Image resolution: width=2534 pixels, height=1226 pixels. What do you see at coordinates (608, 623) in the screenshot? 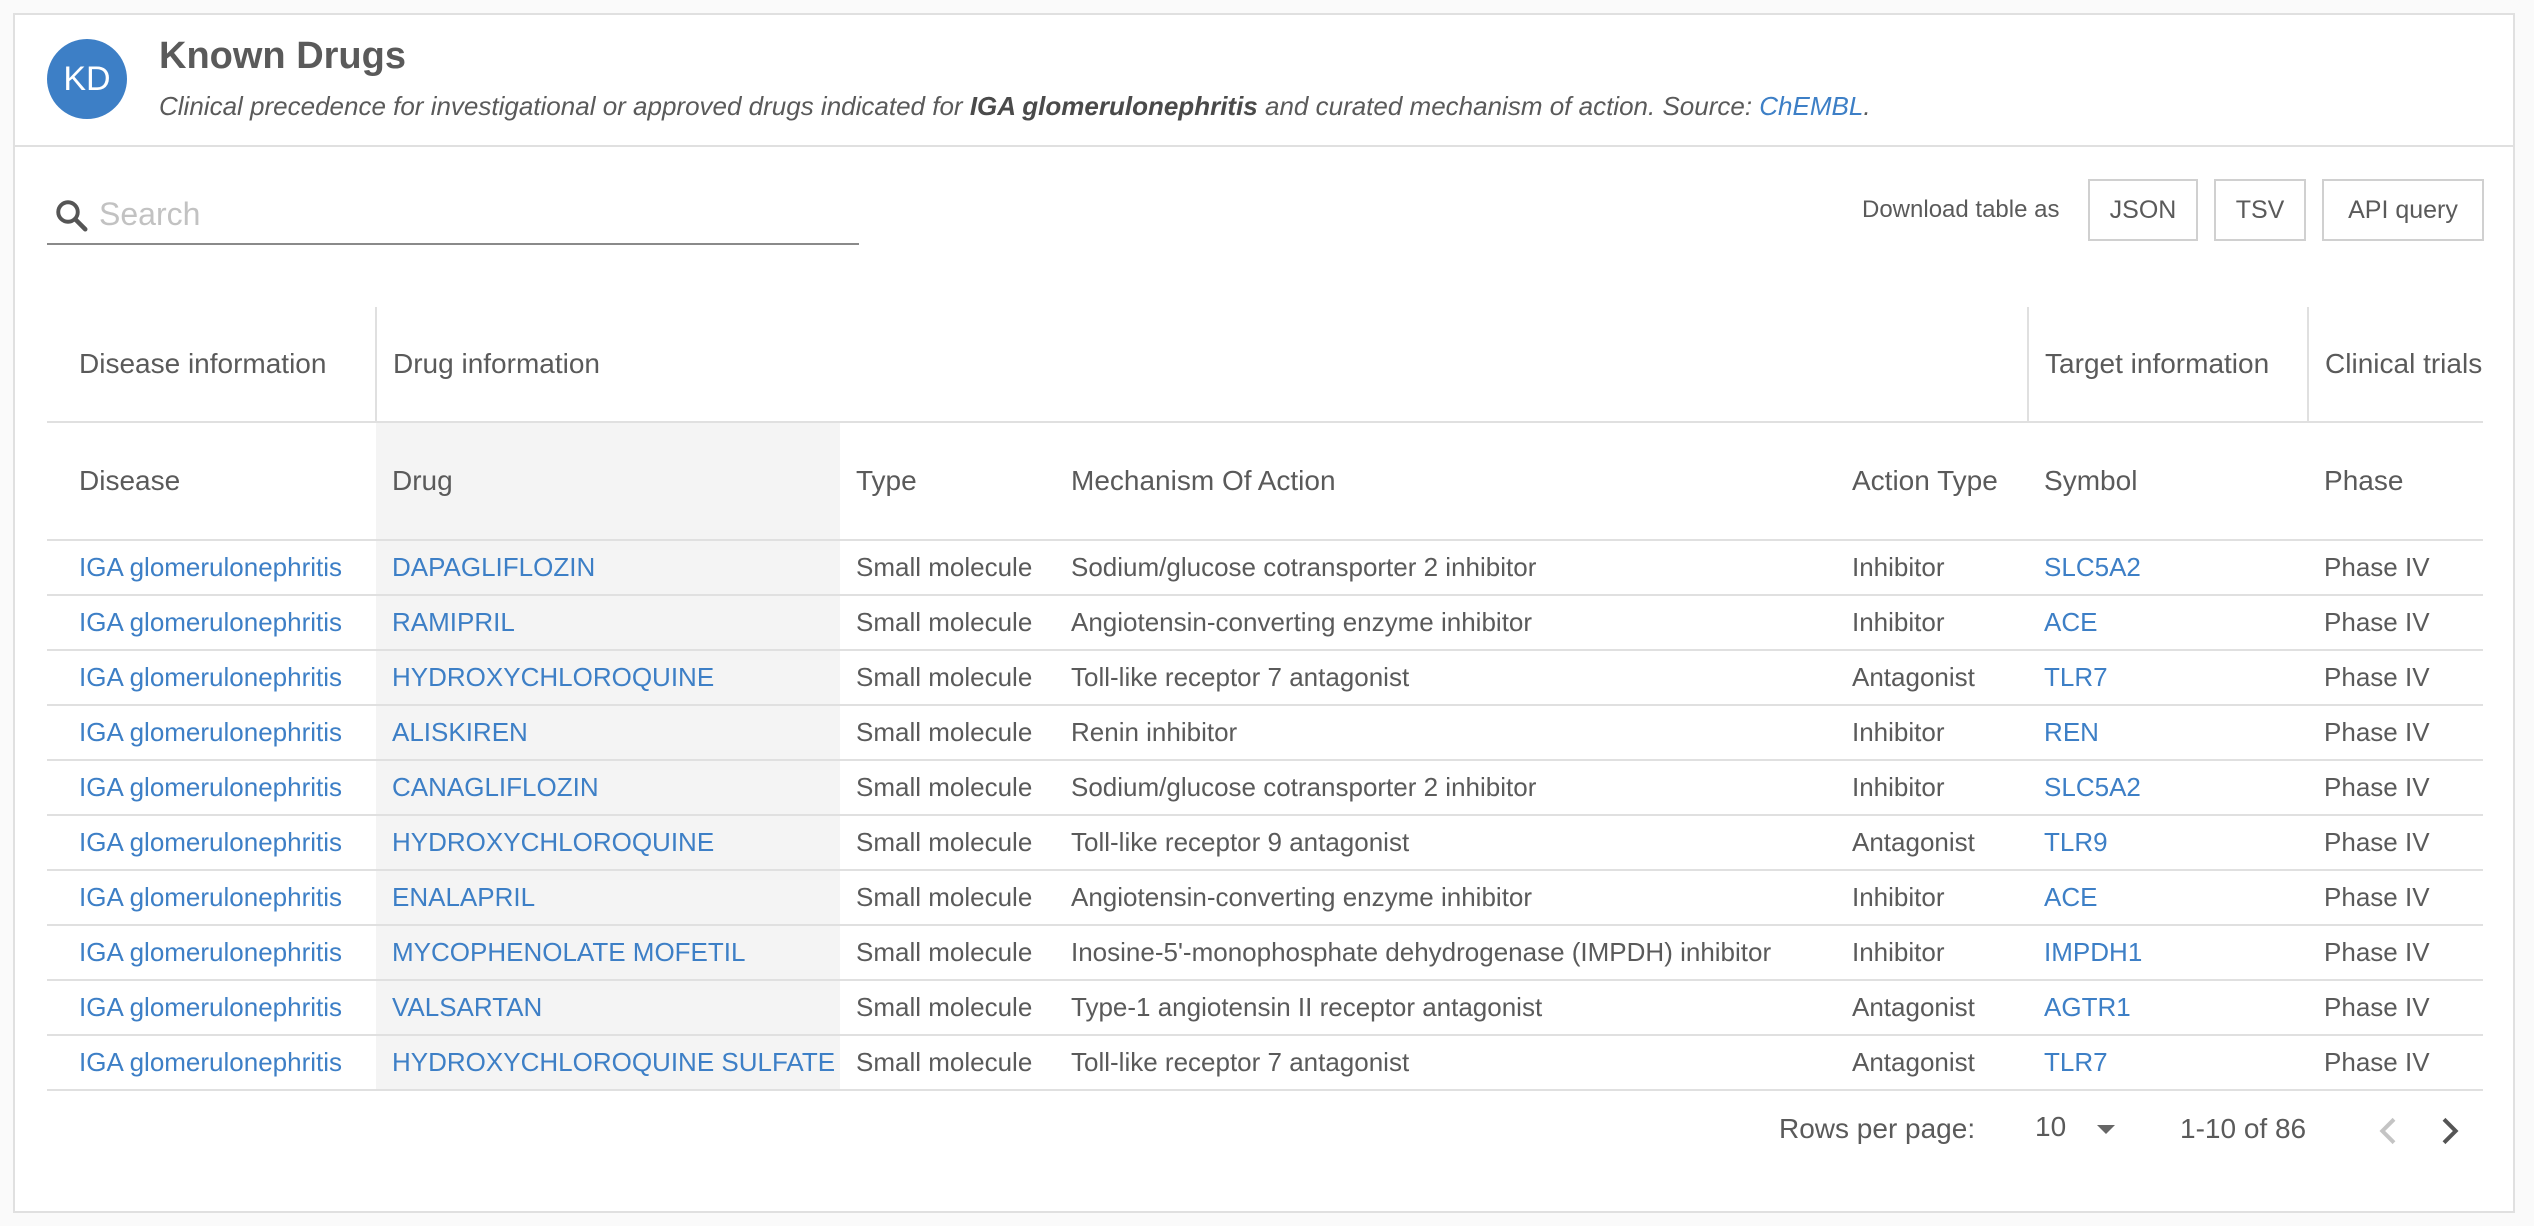
I see `cell-drug: RAMIPRIL` at bounding box center [608, 623].